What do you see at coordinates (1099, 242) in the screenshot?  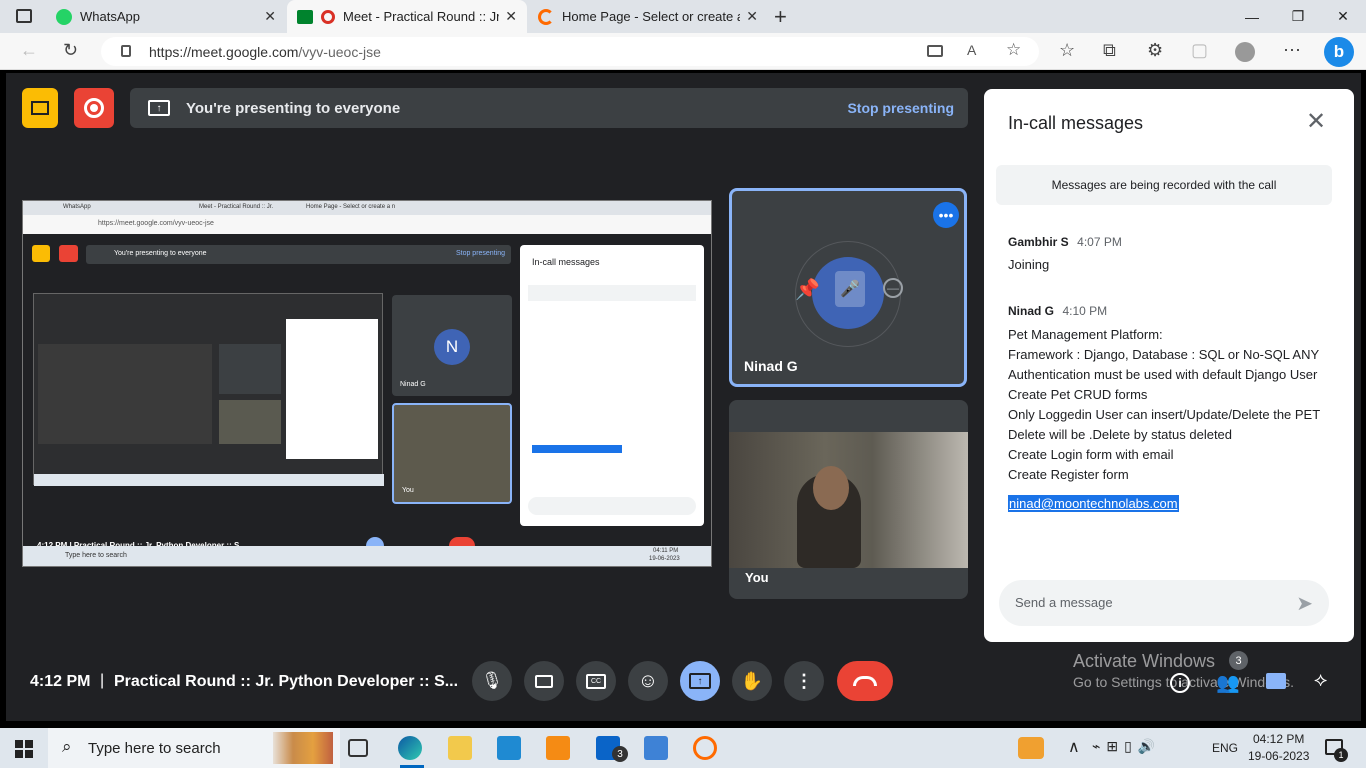 I see `message-time: 4:07 PM` at bounding box center [1099, 242].